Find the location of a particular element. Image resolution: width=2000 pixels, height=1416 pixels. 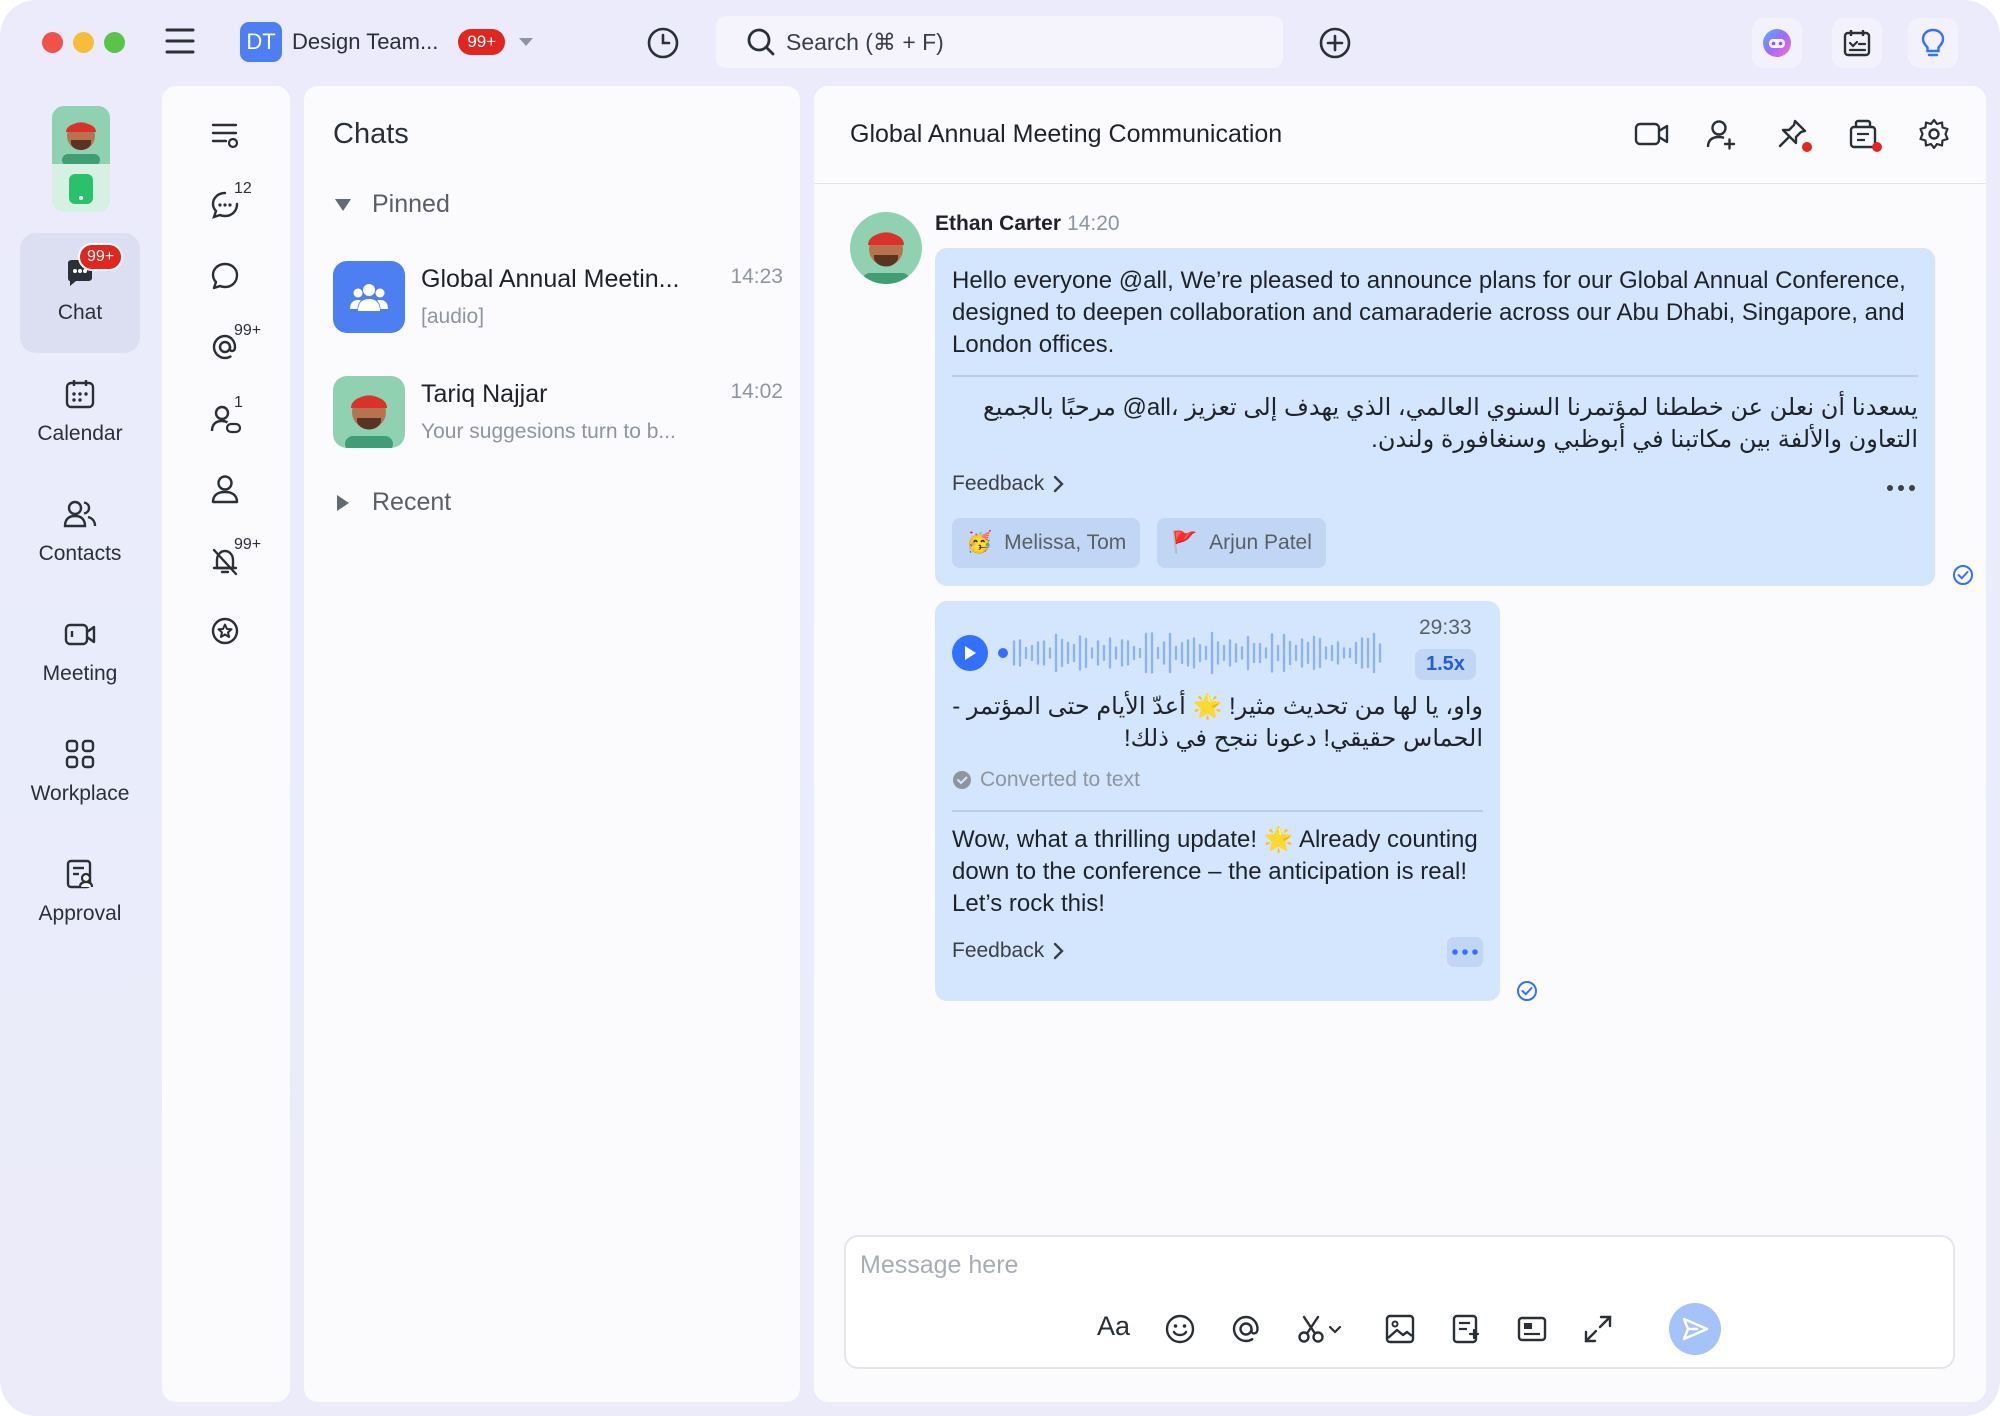

requests-count: 1 is located at coordinates (238, 402).